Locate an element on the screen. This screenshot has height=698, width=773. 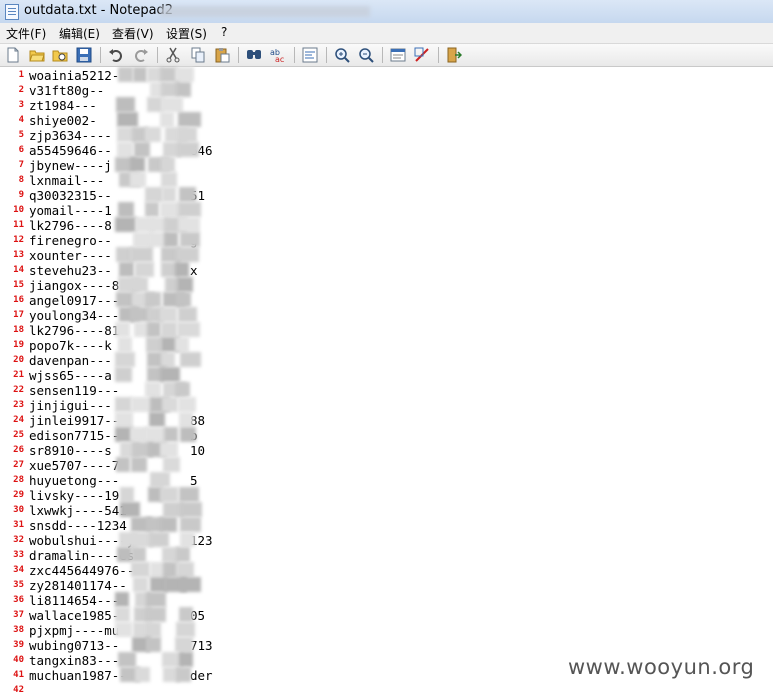
zoom-out-icon is located at coordinates (366, 55).